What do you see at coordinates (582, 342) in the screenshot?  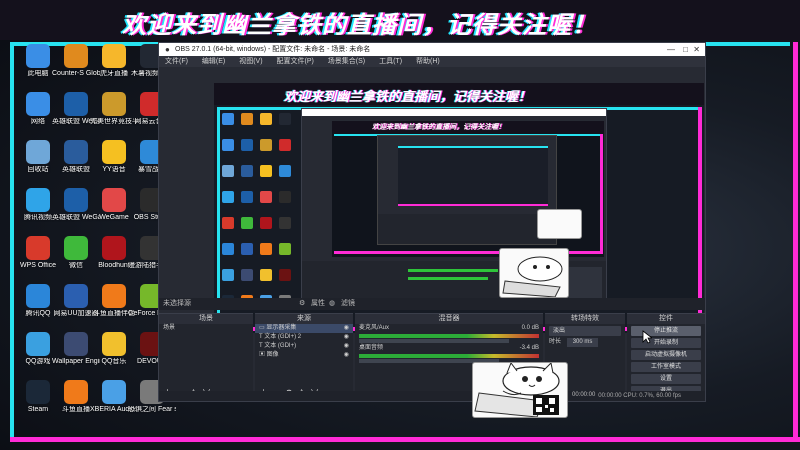 I see `duration-input: 300 ms` at bounding box center [582, 342].